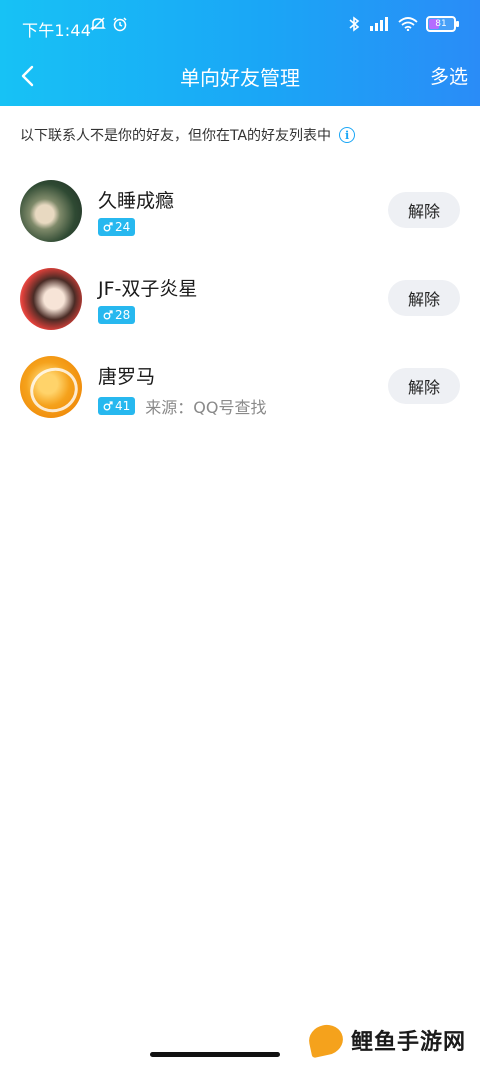 This screenshot has width=480, height=1067. I want to click on age-value: 24, so click(123, 227).